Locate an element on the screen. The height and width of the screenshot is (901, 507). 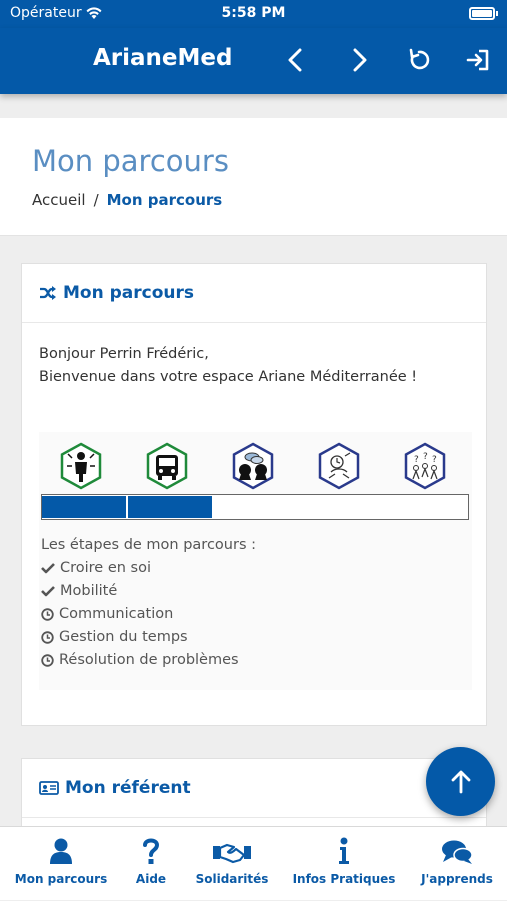
bus-icon is located at coordinates (167, 466).